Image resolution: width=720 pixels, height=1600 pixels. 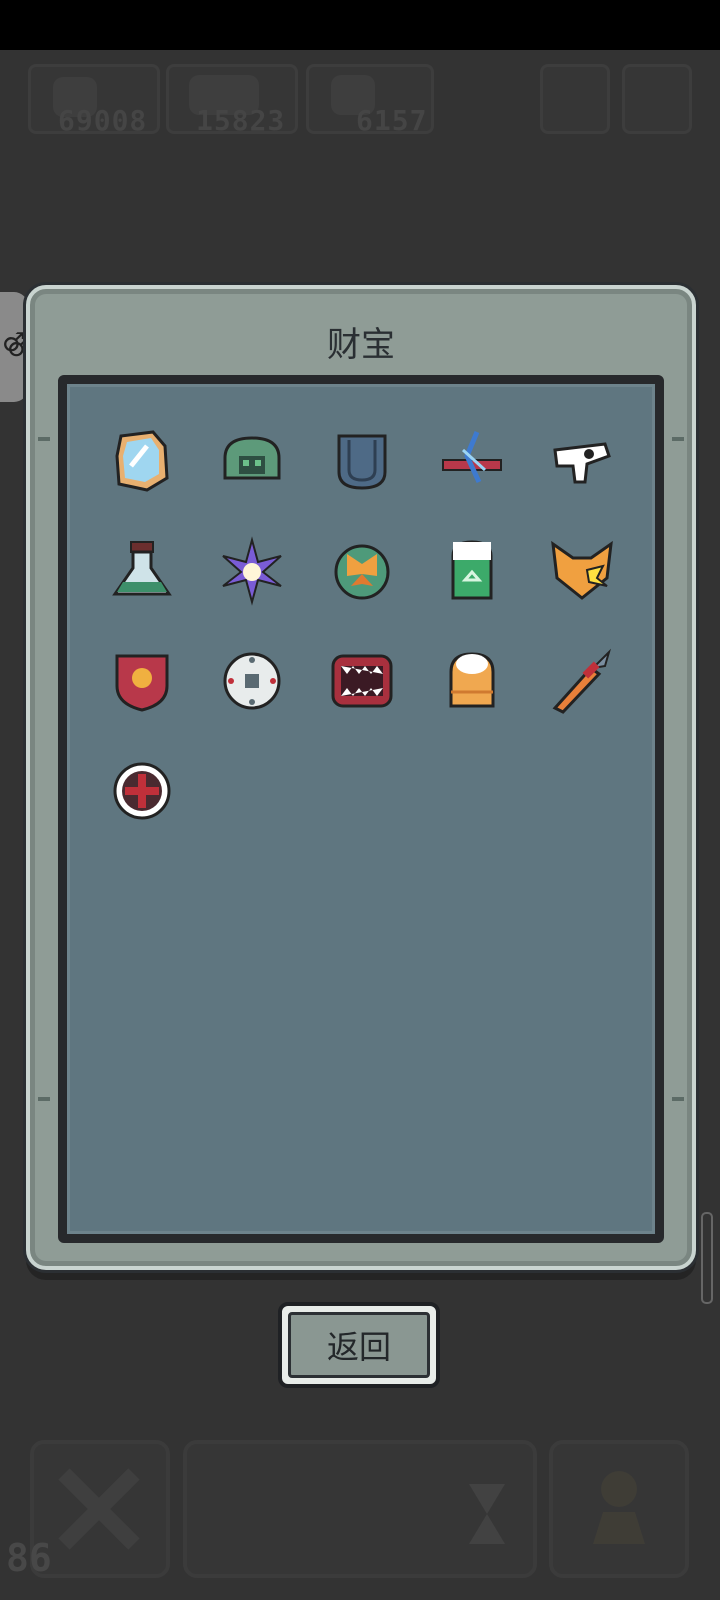 I want to click on accessibility-tab: ⚣, so click(x=15, y=347).